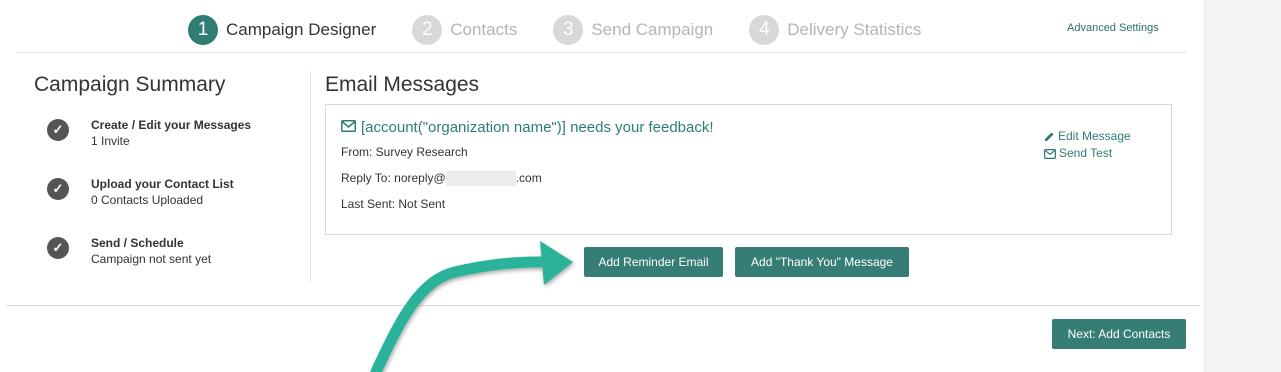 The height and width of the screenshot is (372, 1281). Describe the element at coordinates (162, 184) in the screenshot. I see `summary-item-heading: Upload your Contact List` at that location.